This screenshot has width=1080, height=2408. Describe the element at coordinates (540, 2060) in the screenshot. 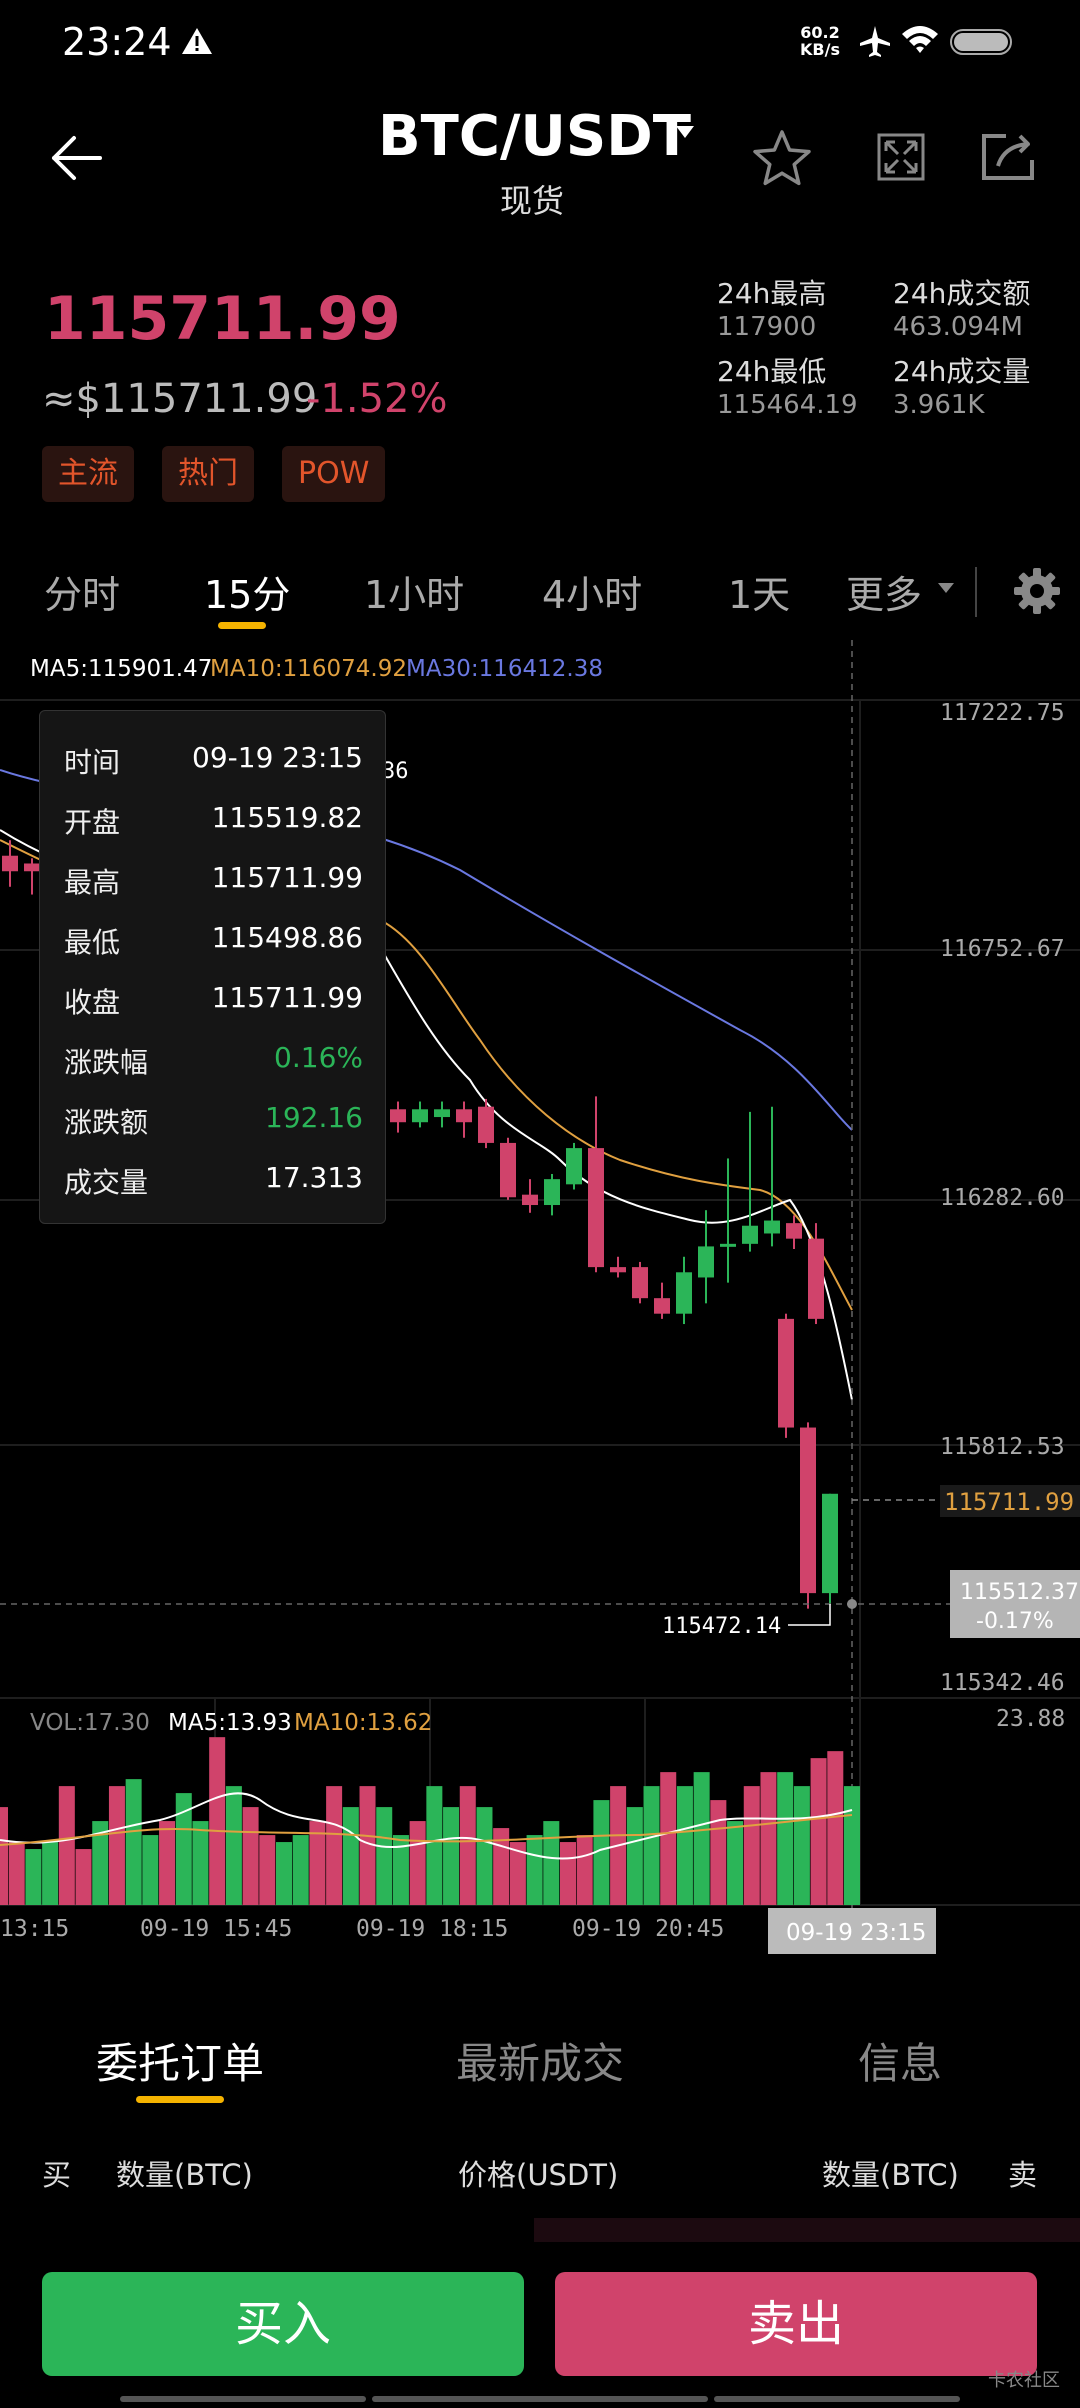

I see `tab-latest-trades: 最新成交` at that location.